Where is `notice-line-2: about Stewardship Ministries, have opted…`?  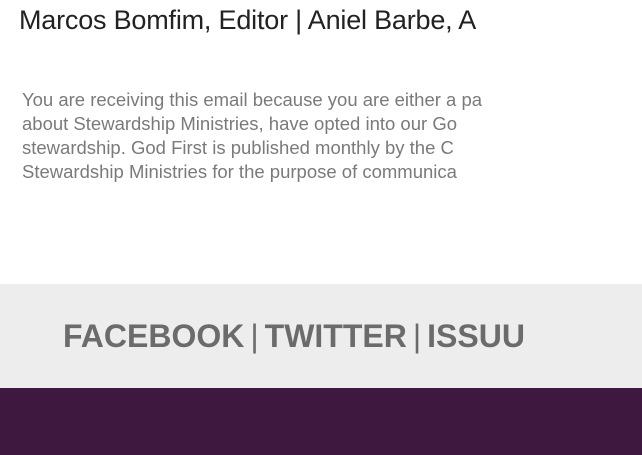 notice-line-2: about Stewardship Ministries, have opted… is located at coordinates (239, 123).